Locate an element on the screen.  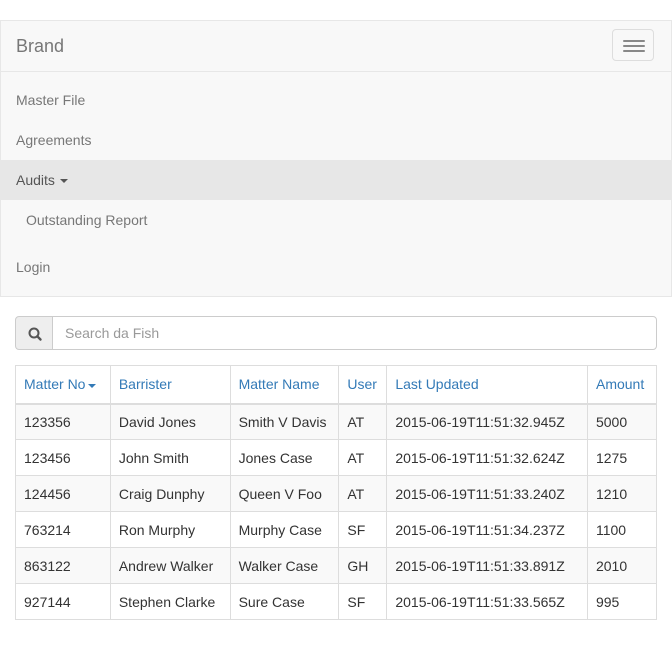
column-header-label: Amount is located at coordinates (620, 384).